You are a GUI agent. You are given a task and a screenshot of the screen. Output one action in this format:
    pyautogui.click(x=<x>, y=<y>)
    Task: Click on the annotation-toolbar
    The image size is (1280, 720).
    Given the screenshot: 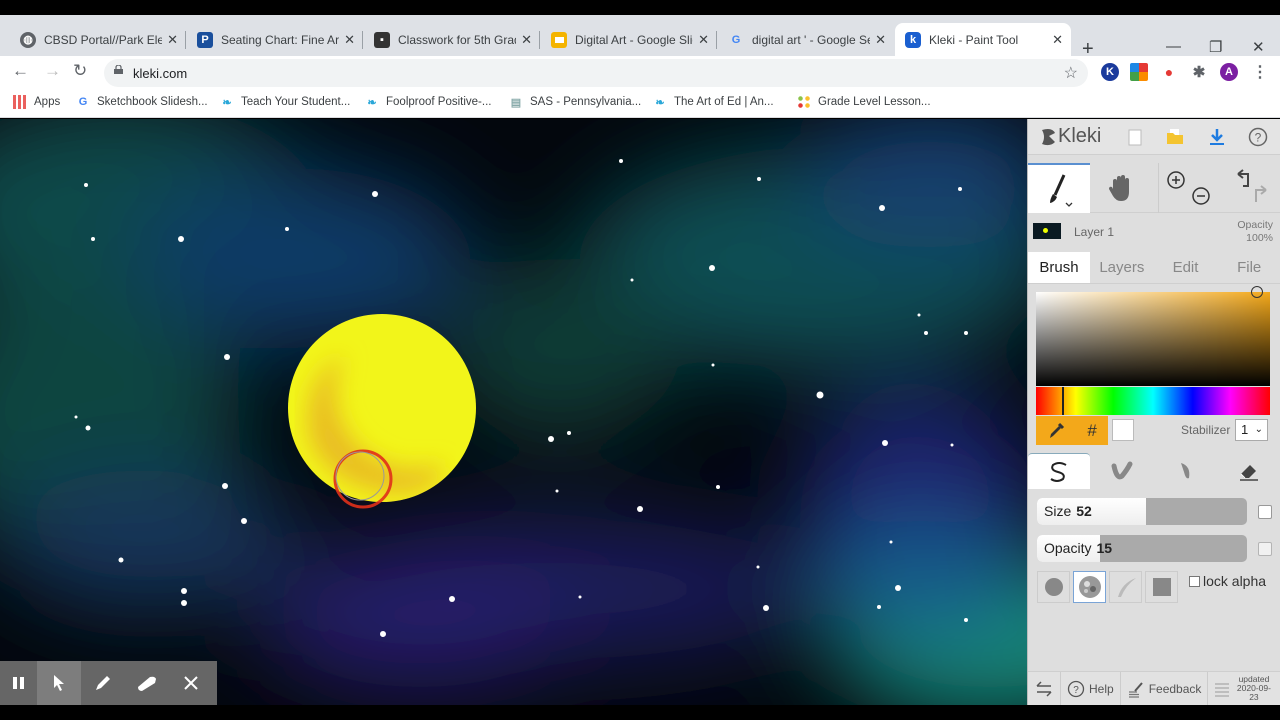 What is the action you would take?
    pyautogui.click(x=108, y=683)
    